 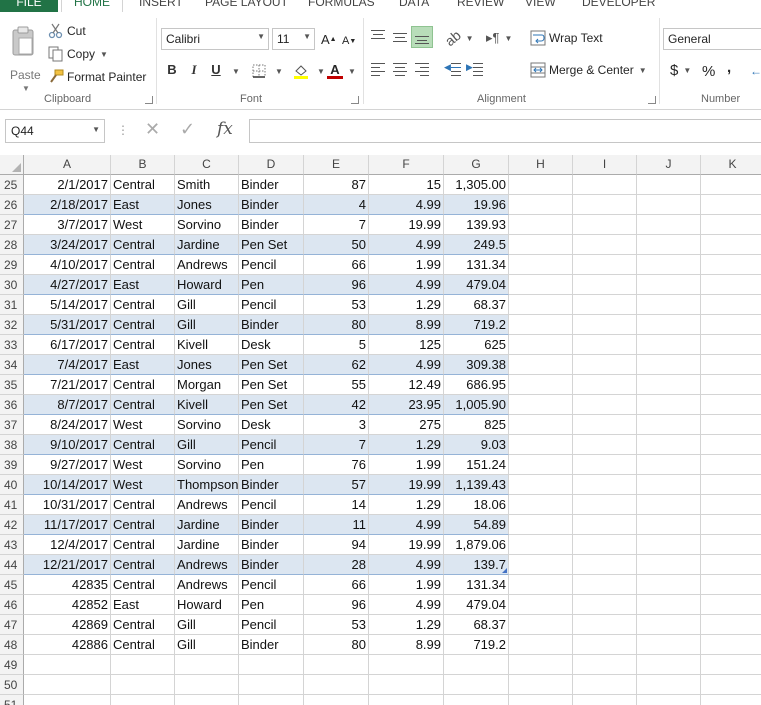 What do you see at coordinates (605, 565) in the screenshot?
I see `cell-i44` at bounding box center [605, 565].